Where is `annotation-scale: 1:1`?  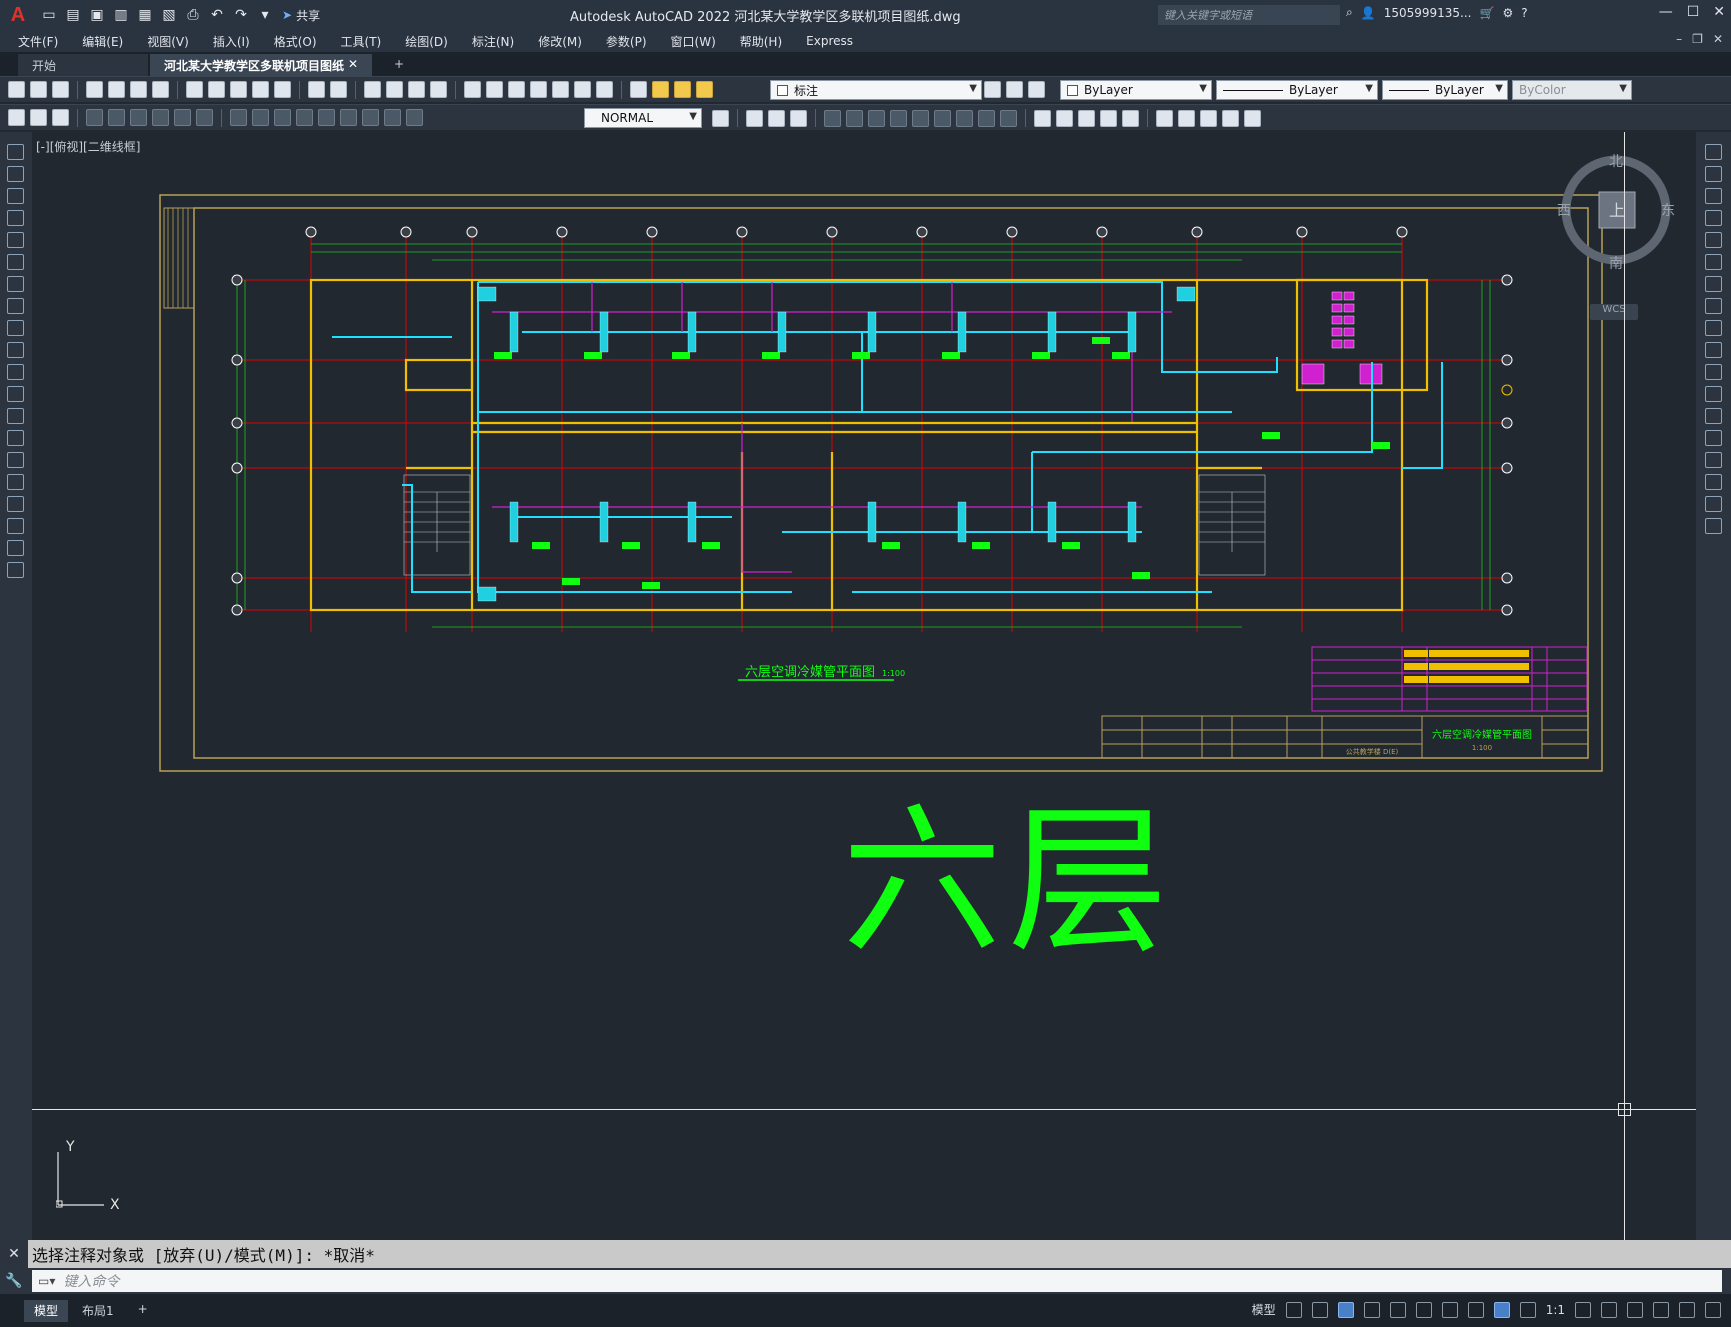 annotation-scale: 1:1 is located at coordinates (1555, 1310).